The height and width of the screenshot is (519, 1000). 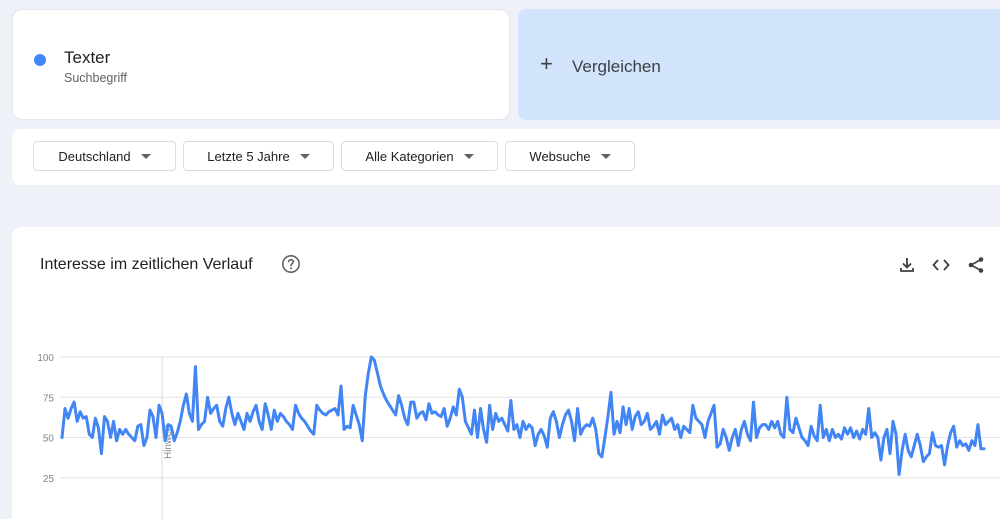 What do you see at coordinates (49, 479) in the screenshot?
I see `y-tick-label-25: 25` at bounding box center [49, 479].